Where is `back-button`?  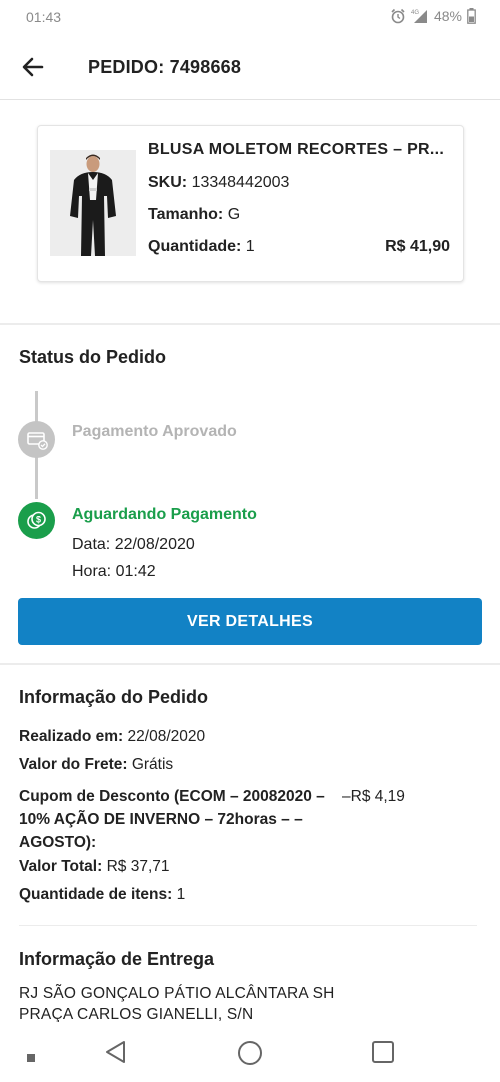
back-button is located at coordinates (33, 67).